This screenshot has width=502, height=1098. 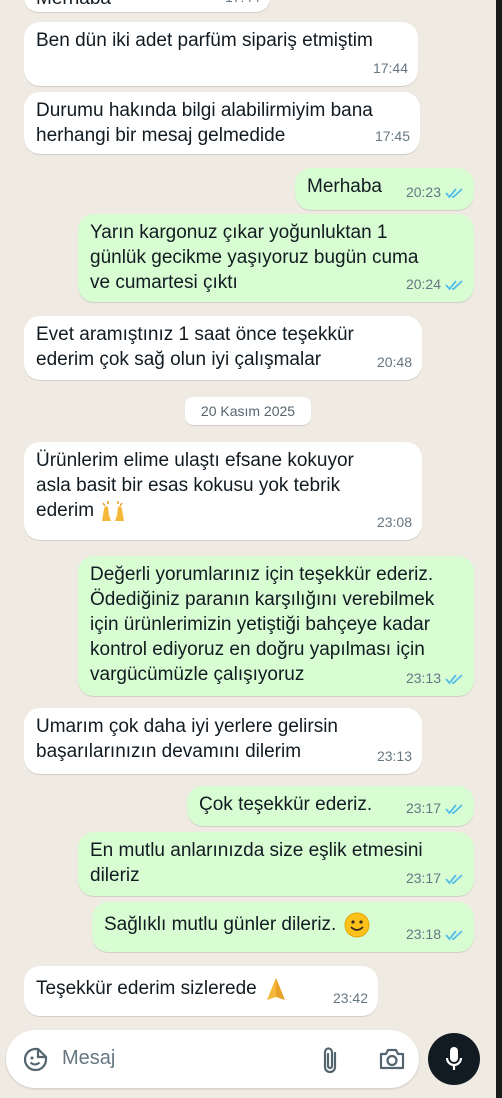 I want to click on message-bubble: Sağlıklı mutlu günler dileriz. 23:18, so click(x=283, y=927).